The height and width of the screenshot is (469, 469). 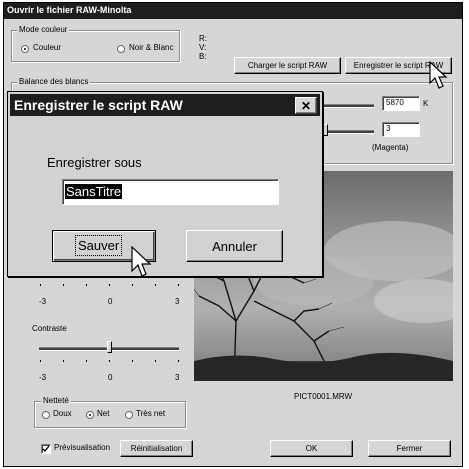 What do you see at coordinates (90, 415) in the screenshot?
I see `radio-net` at bounding box center [90, 415].